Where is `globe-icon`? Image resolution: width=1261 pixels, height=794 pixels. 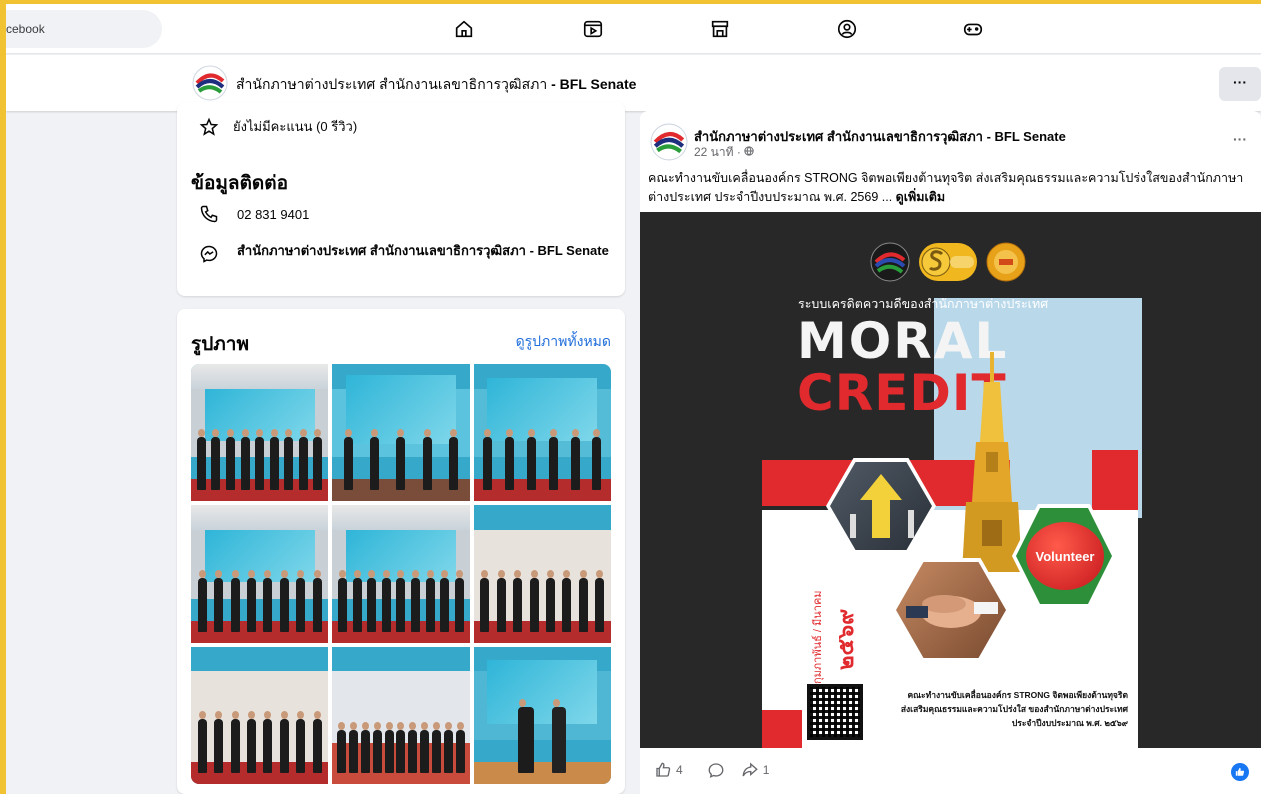
globe-icon is located at coordinates (749, 151).